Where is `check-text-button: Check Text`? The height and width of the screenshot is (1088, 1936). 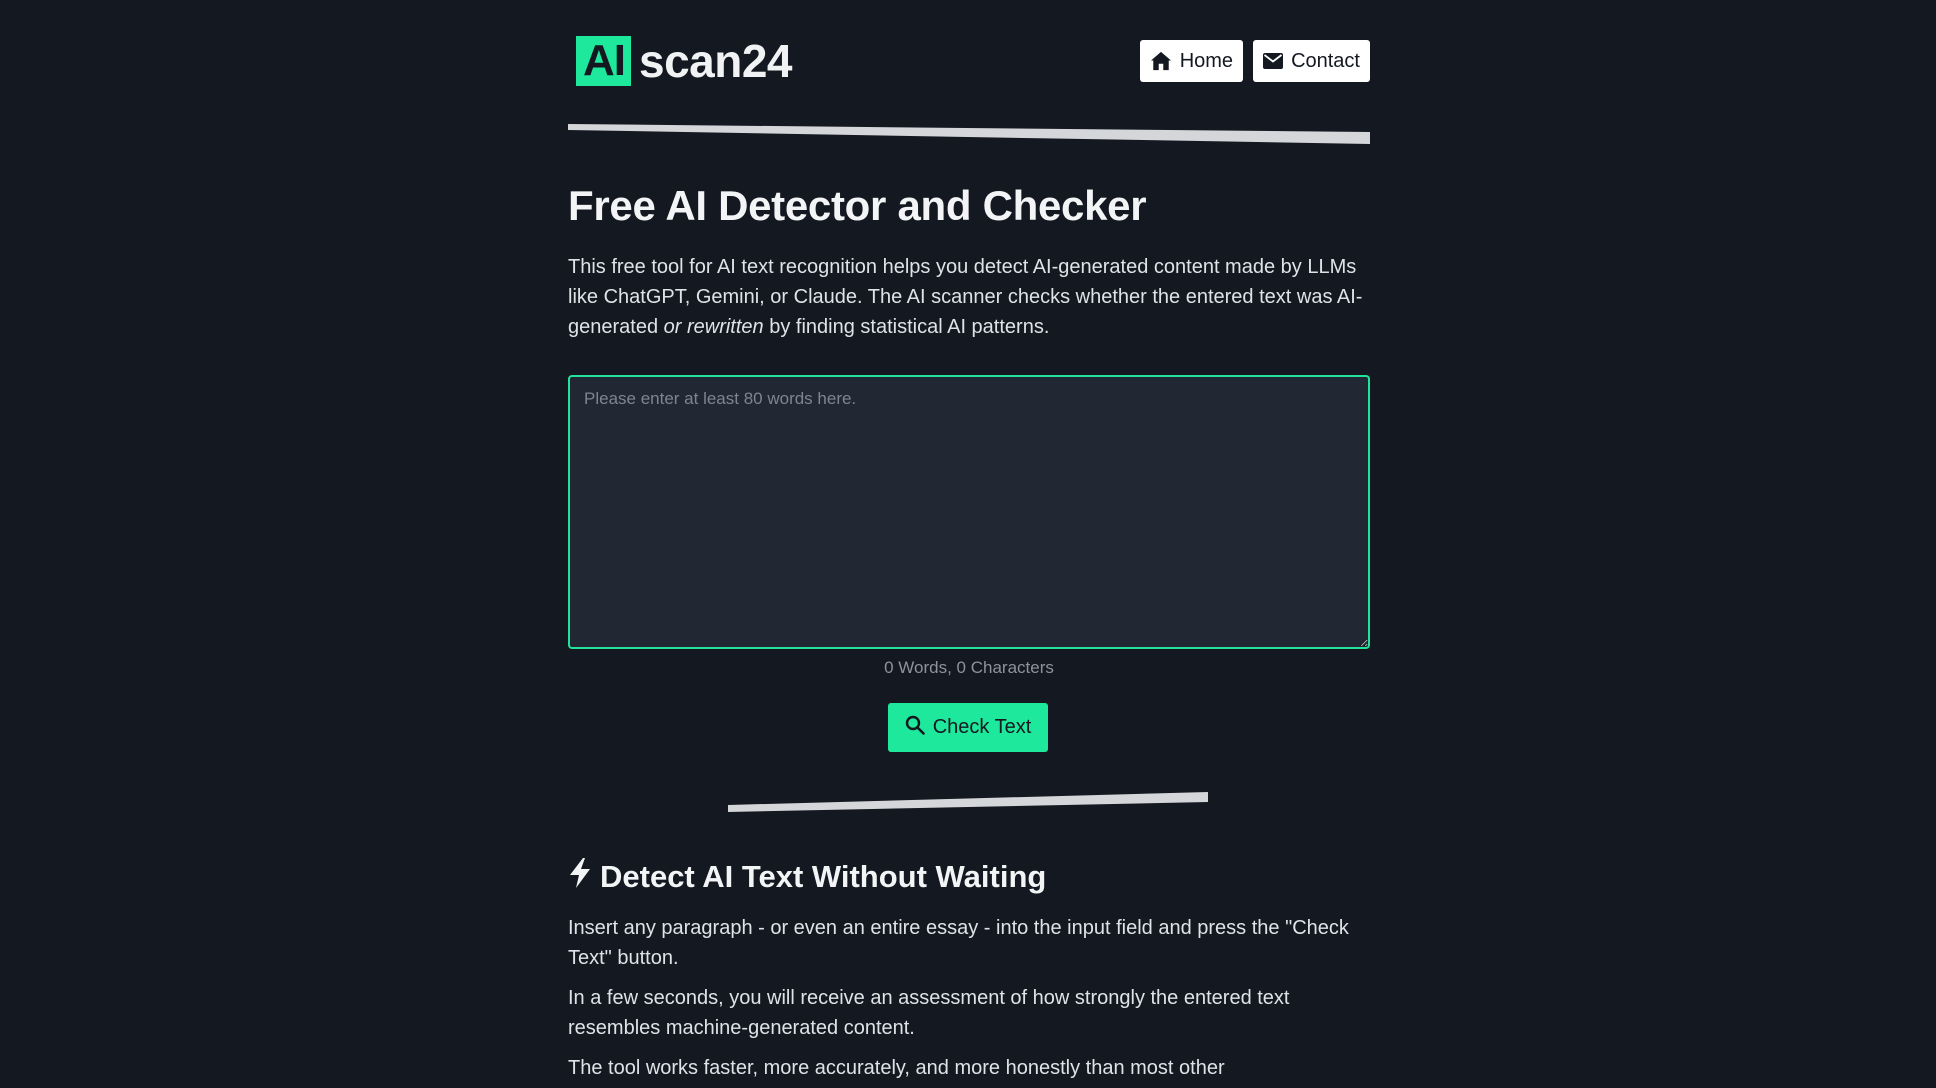
check-text-button: Check Text is located at coordinates (968, 727).